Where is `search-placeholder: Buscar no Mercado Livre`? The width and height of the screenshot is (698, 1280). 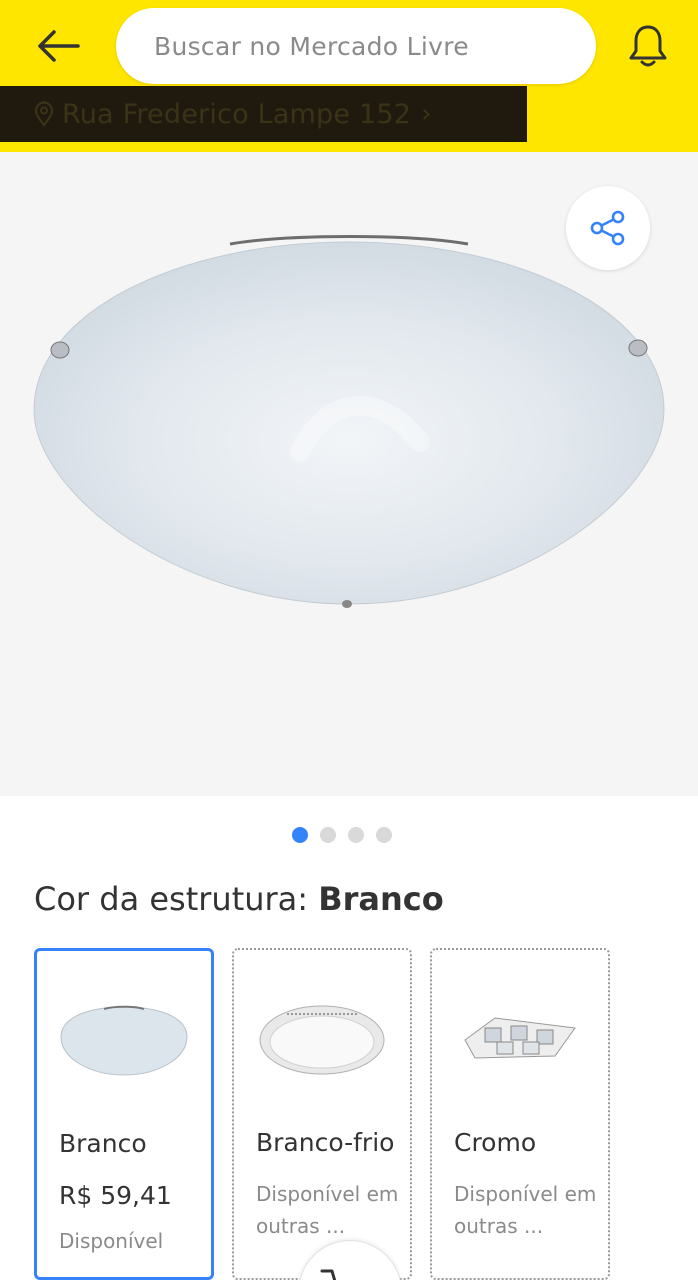
search-placeholder: Buscar no Mercado Livre is located at coordinates (311, 46).